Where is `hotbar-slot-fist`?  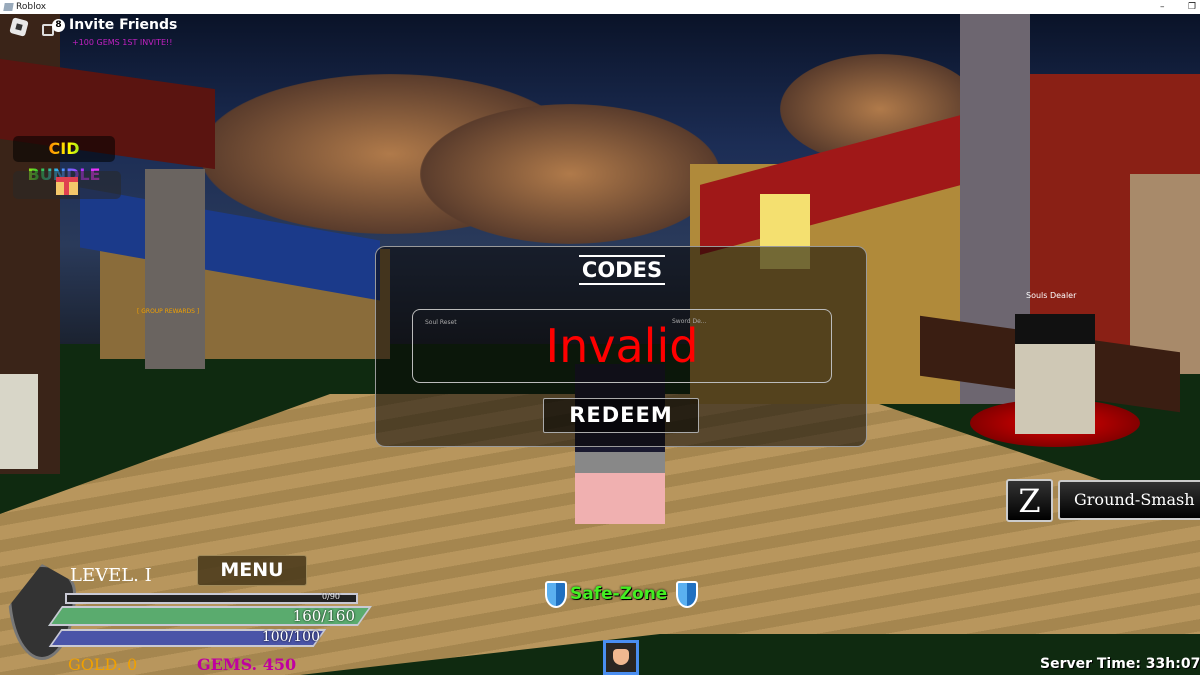
hotbar-slot-fist is located at coordinates (621, 657).